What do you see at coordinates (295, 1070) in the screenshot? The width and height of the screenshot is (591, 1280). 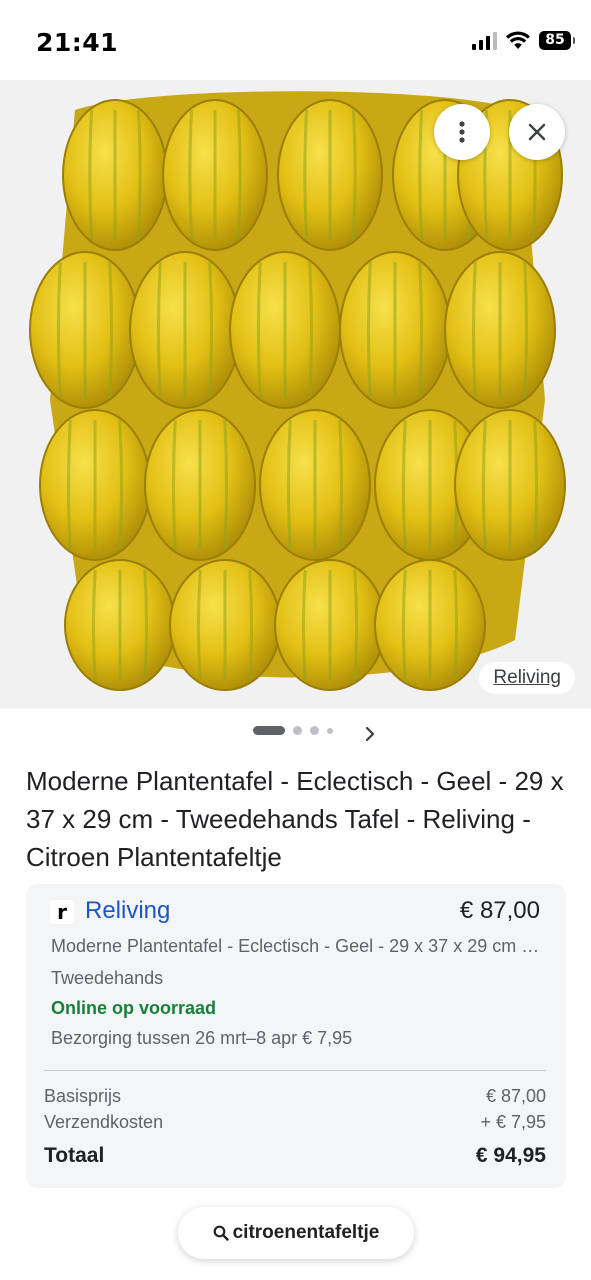 I see `divider` at bounding box center [295, 1070].